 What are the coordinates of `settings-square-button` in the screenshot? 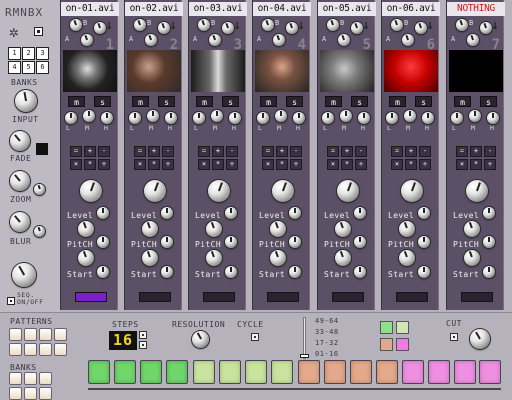 It's located at (38, 31).